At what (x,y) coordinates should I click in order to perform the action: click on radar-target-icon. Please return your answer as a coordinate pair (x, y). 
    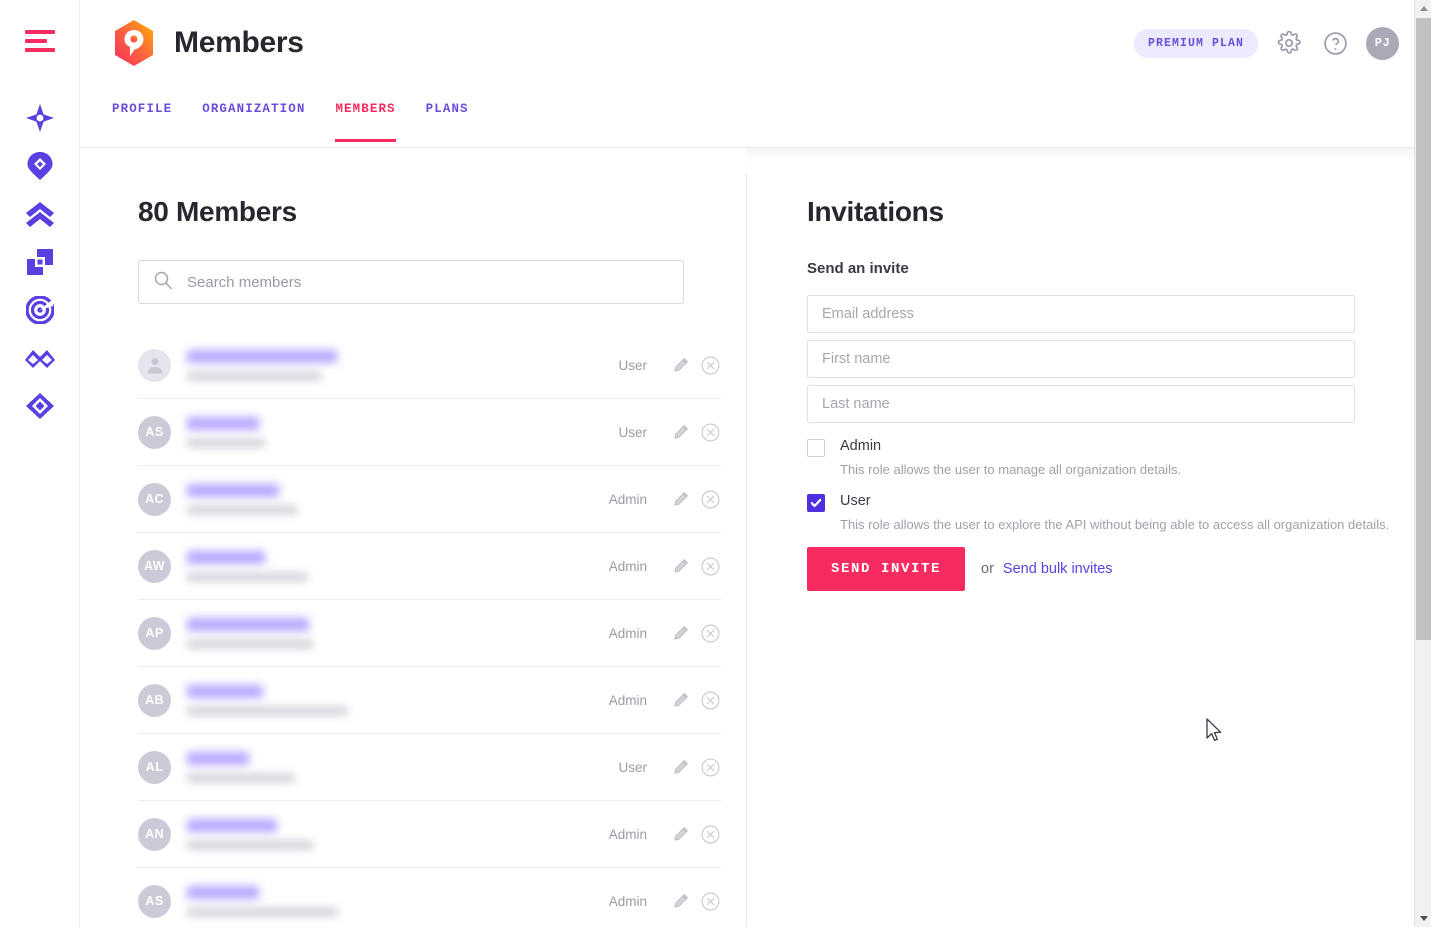
    Looking at the image, I should click on (40, 310).